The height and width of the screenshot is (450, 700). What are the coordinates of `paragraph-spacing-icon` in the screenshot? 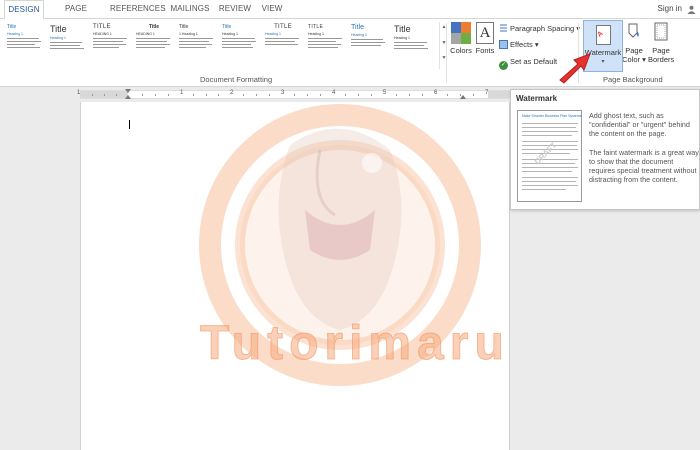 It's located at (503, 28).